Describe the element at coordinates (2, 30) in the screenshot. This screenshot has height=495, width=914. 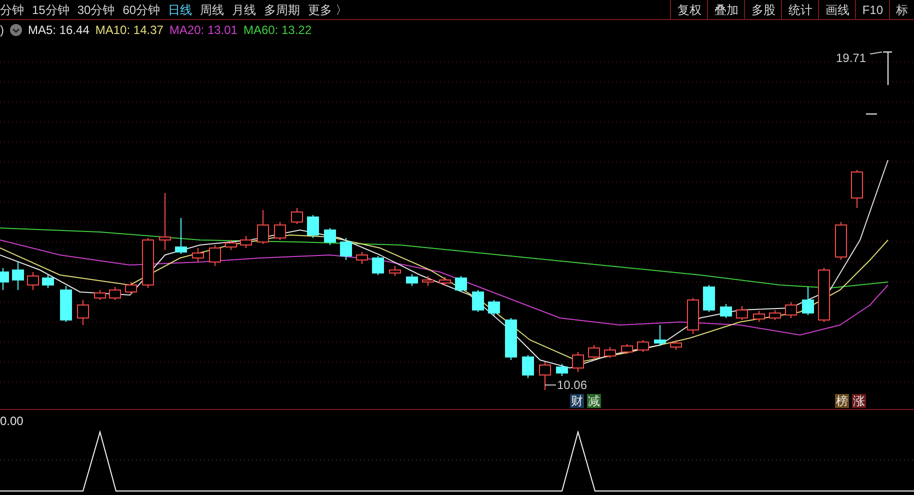
I see `legend-prefix: )` at that location.